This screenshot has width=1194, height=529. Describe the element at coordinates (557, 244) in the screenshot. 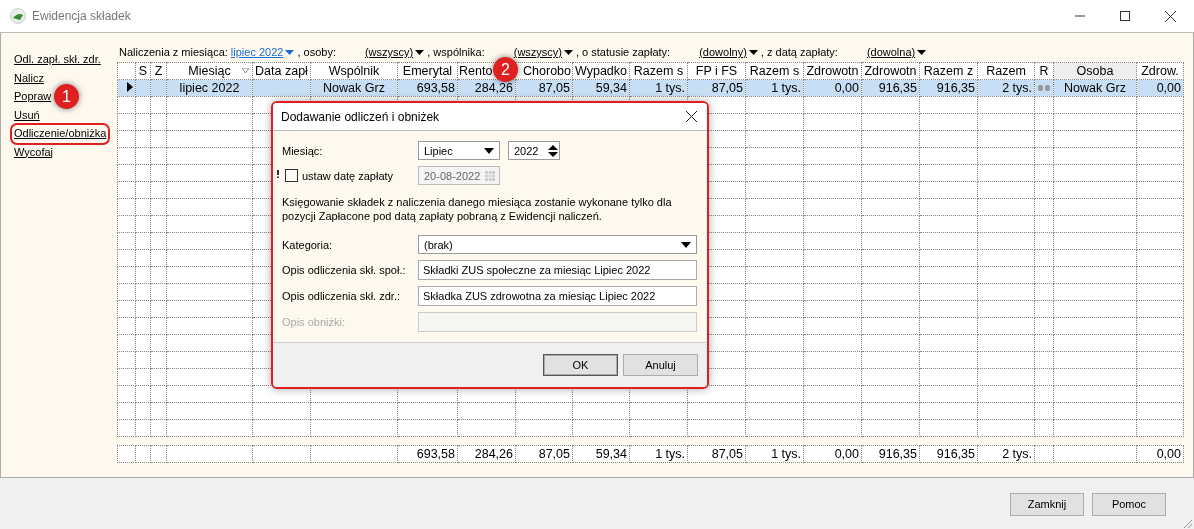

I see `category-select: (brak)` at that location.